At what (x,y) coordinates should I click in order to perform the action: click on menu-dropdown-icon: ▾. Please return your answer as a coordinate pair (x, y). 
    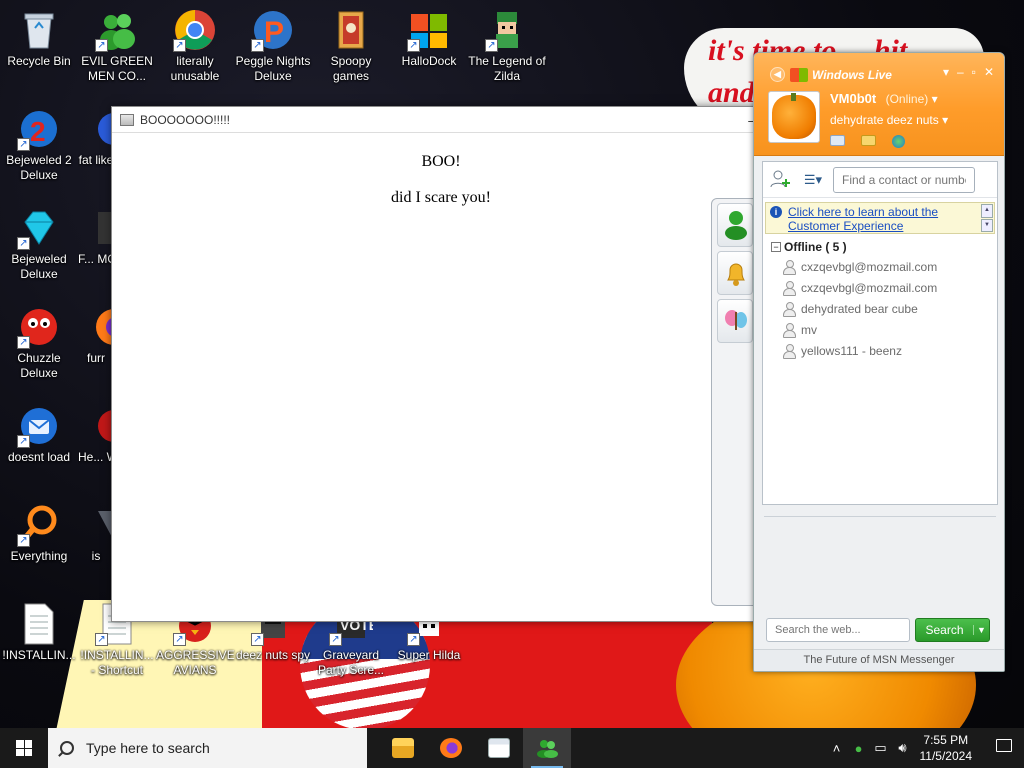
    Looking at the image, I should click on (946, 72).